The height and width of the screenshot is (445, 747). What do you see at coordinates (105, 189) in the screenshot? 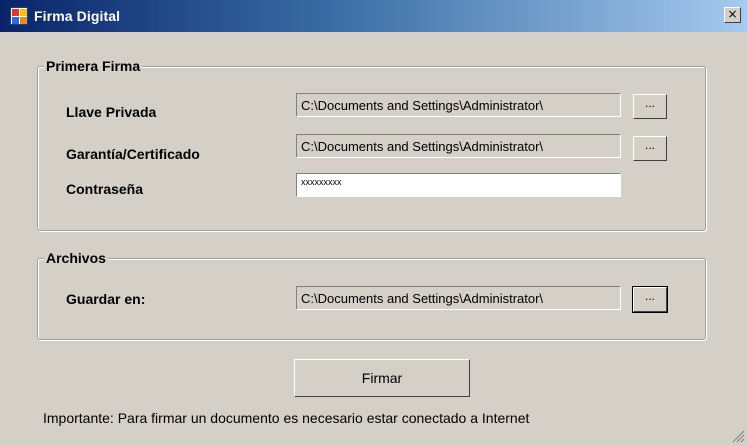
I see `contrasena-label: Contraseña` at bounding box center [105, 189].